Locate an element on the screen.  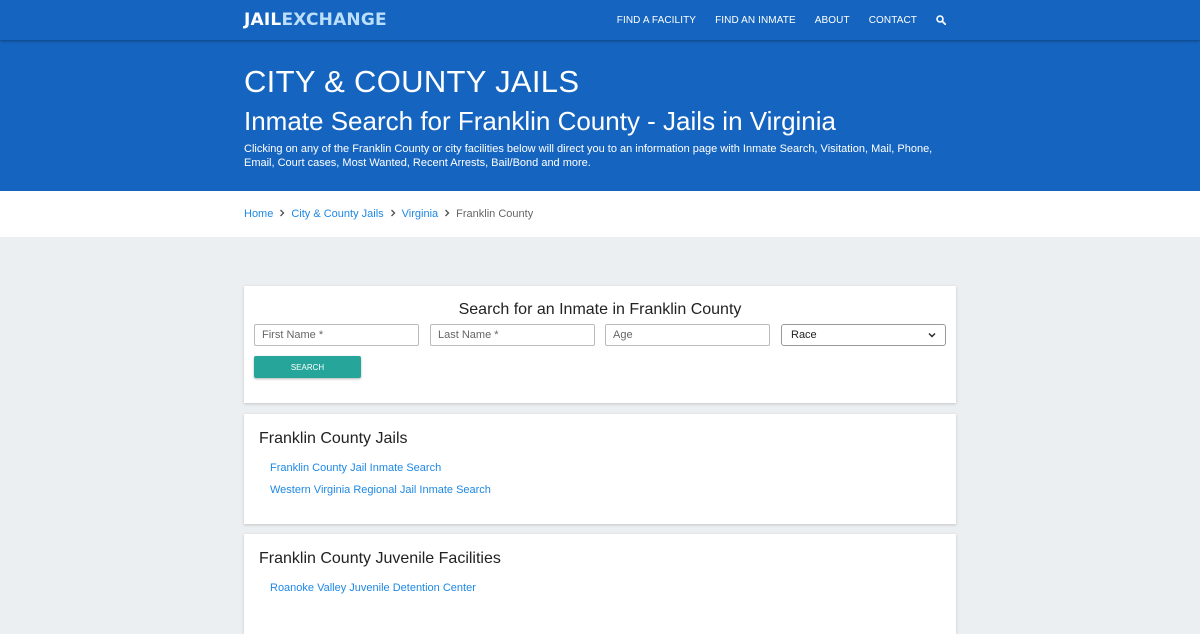
race-select: Race is located at coordinates (863, 335).